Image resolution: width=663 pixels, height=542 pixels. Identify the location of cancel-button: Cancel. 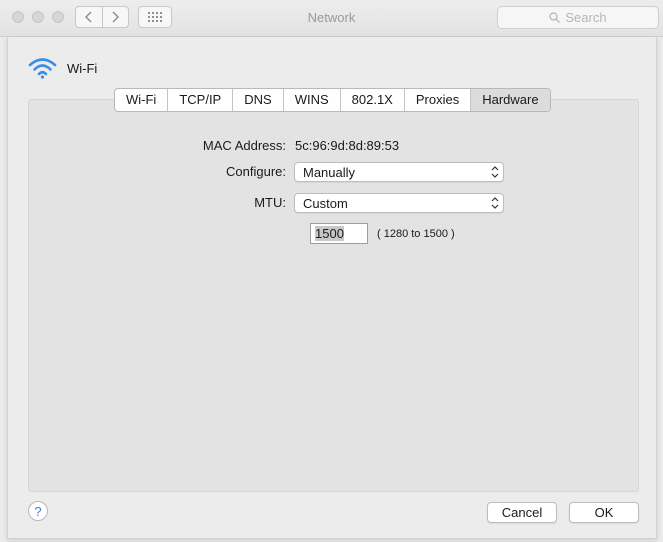
(522, 512).